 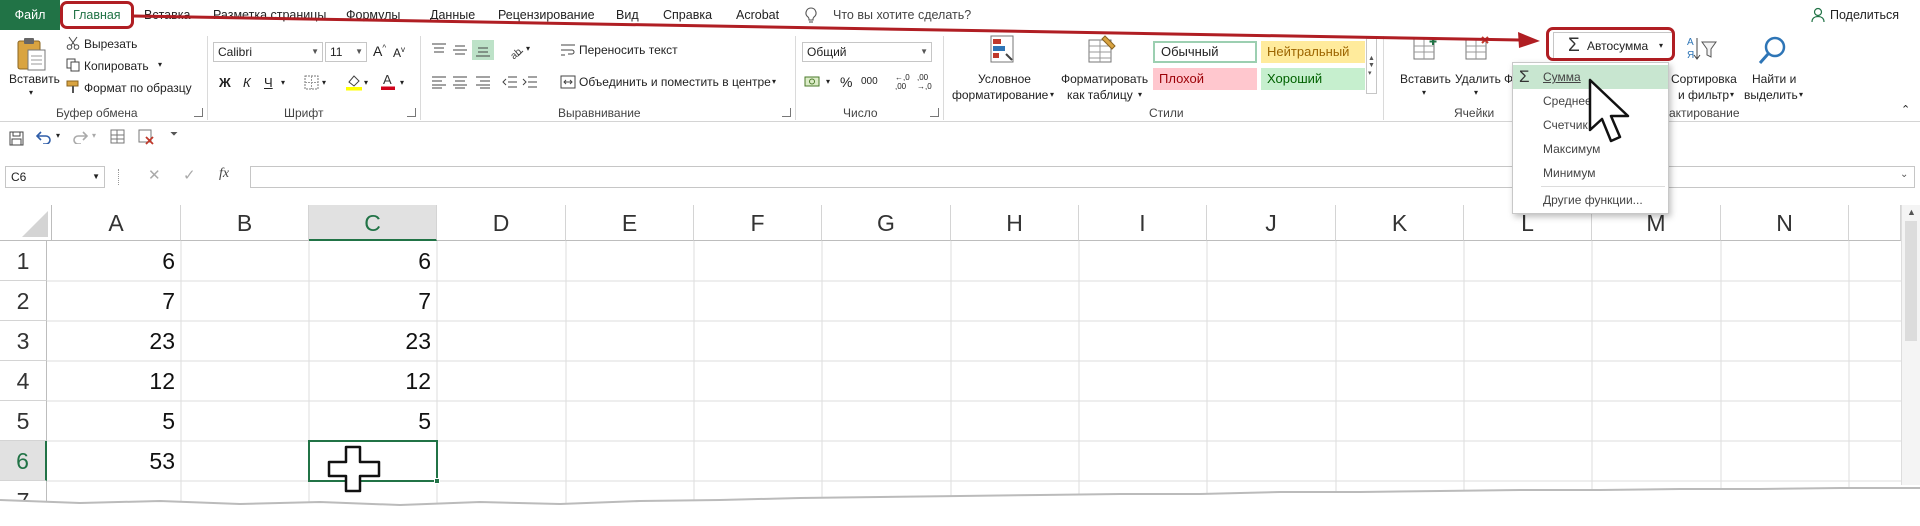 What do you see at coordinates (198, 112) in the screenshot?
I see `clipboard-launcher` at bounding box center [198, 112].